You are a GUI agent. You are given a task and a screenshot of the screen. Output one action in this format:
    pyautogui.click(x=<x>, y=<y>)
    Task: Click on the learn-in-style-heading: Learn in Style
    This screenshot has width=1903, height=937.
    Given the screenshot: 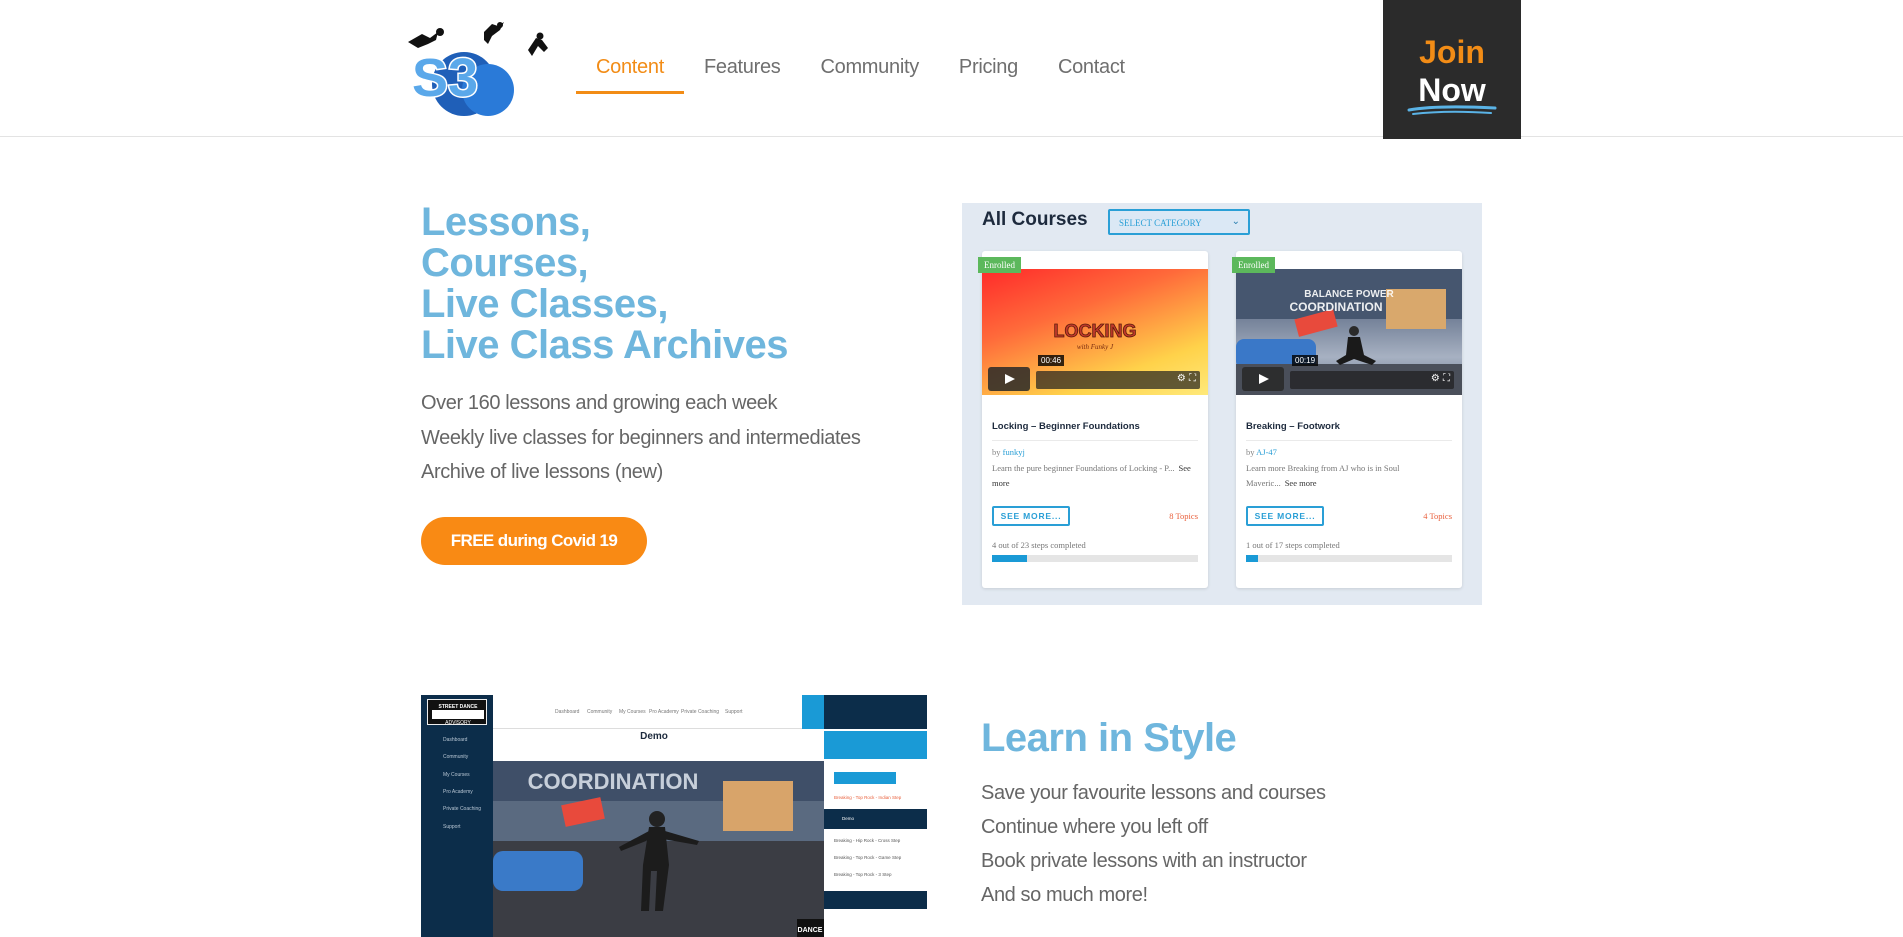 What is the action you would take?
    pyautogui.click(x=1109, y=738)
    